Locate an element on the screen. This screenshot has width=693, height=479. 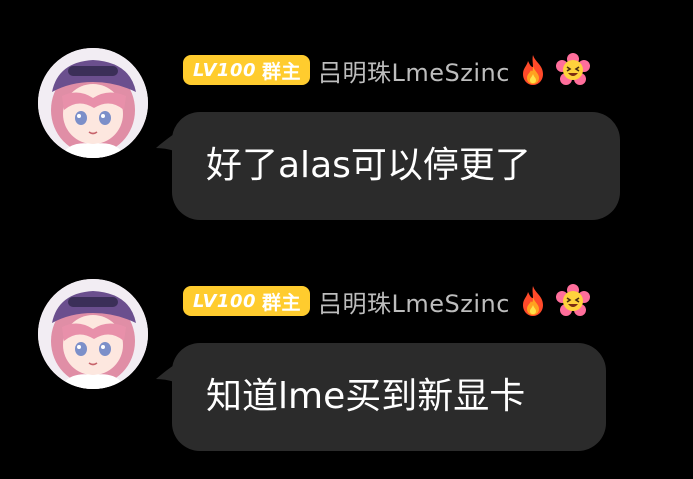
message-bubble: 知道lme买到新显卡 is located at coordinates (389, 397).